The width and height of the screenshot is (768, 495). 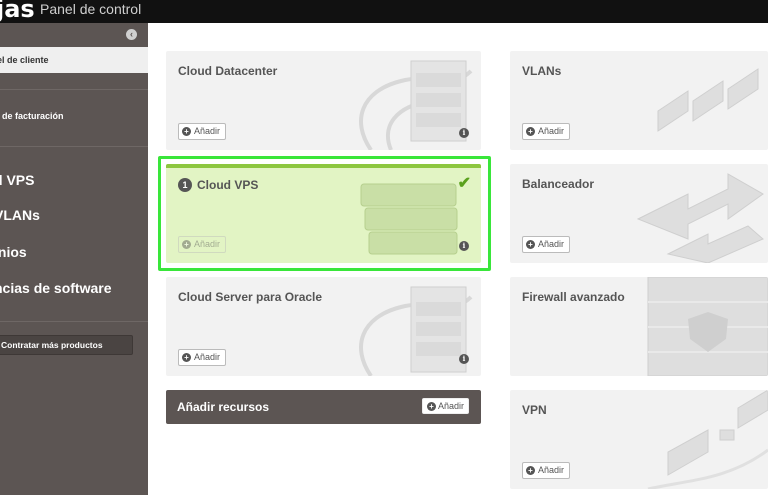 What do you see at coordinates (323, 100) in the screenshot?
I see `card-cloud-datacenter: Cloud Datacenter + Añadir i` at bounding box center [323, 100].